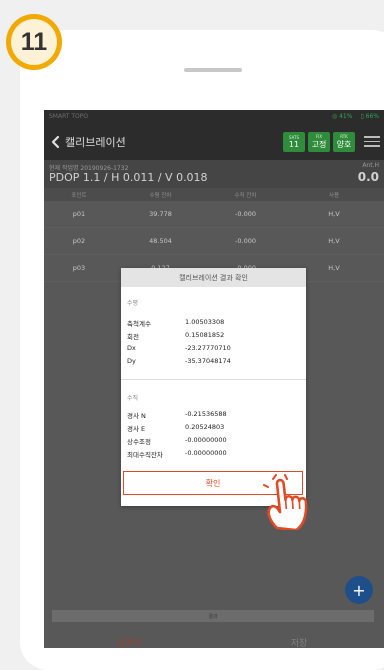  I want to click on chip-value: 11, so click(294, 144).